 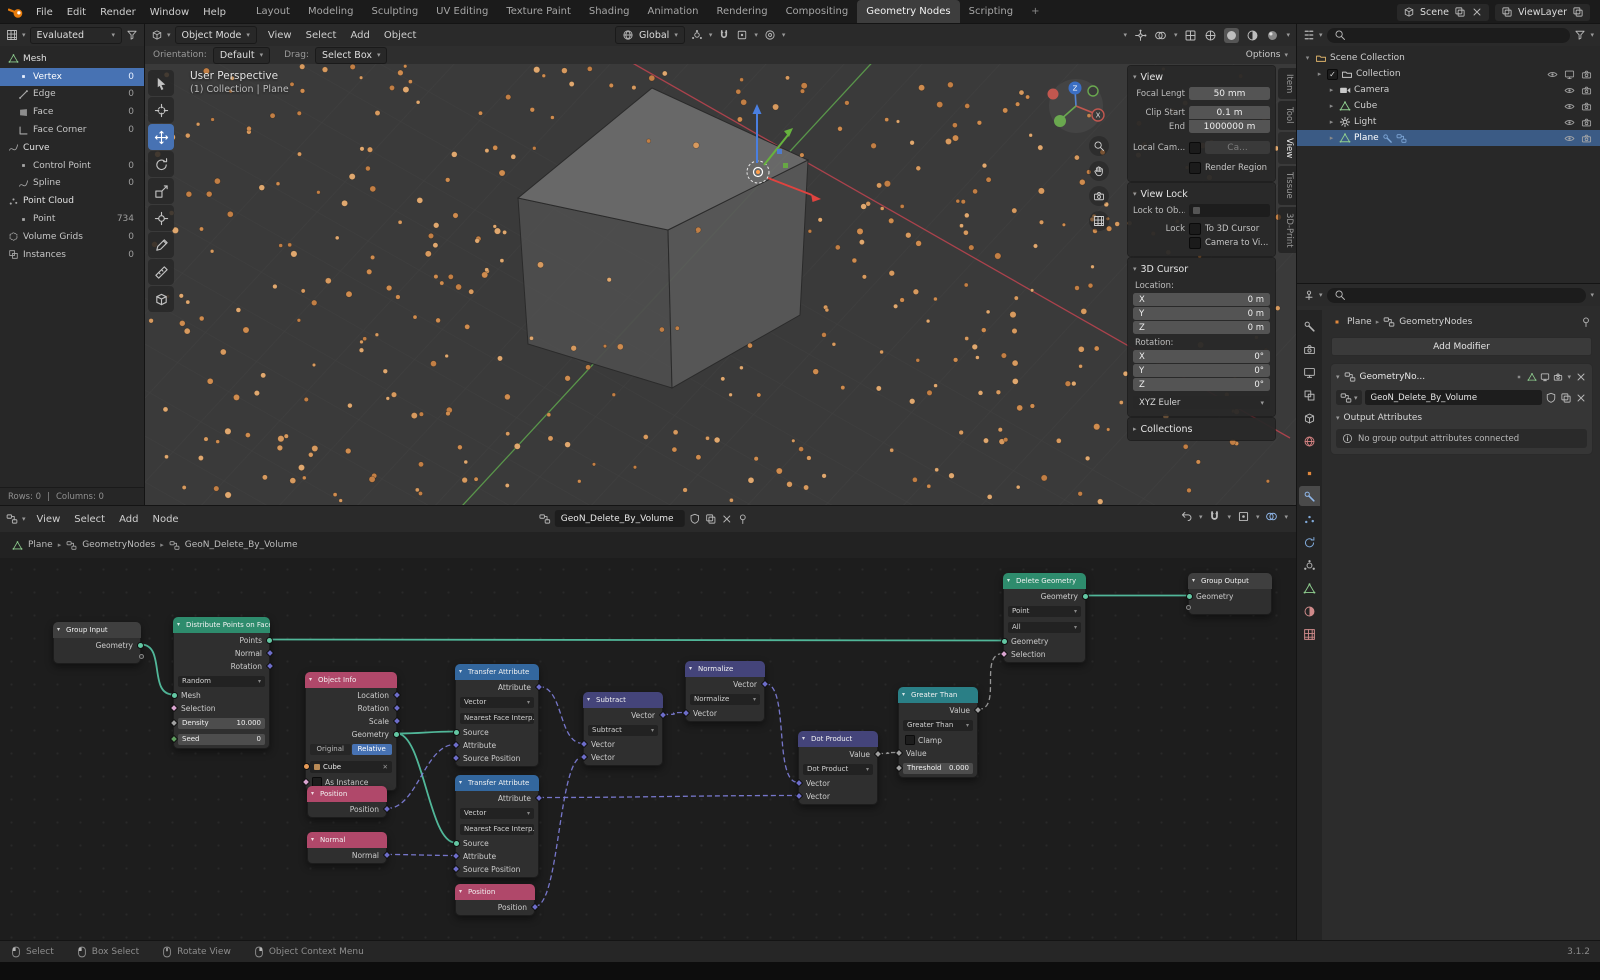 What do you see at coordinates (725, 669) in the screenshot?
I see `node-header-normalize: ▾ Normalize` at bounding box center [725, 669].